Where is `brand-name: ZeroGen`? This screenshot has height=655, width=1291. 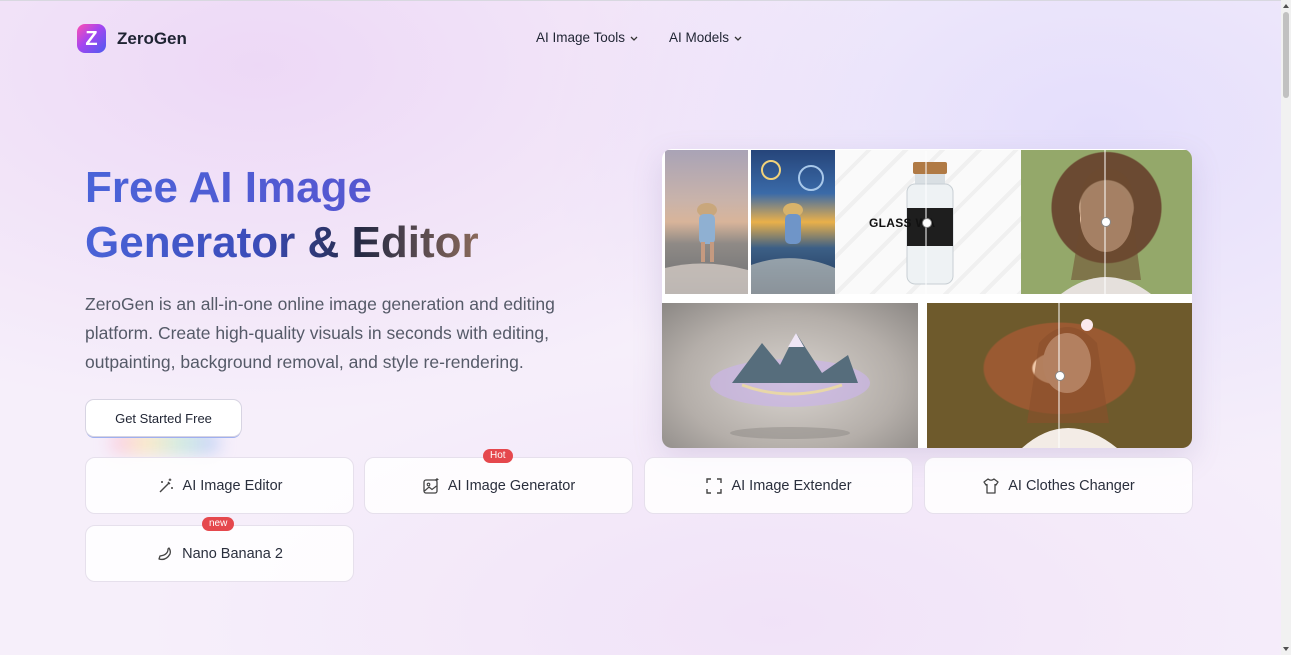 brand-name: ZeroGen is located at coordinates (152, 39).